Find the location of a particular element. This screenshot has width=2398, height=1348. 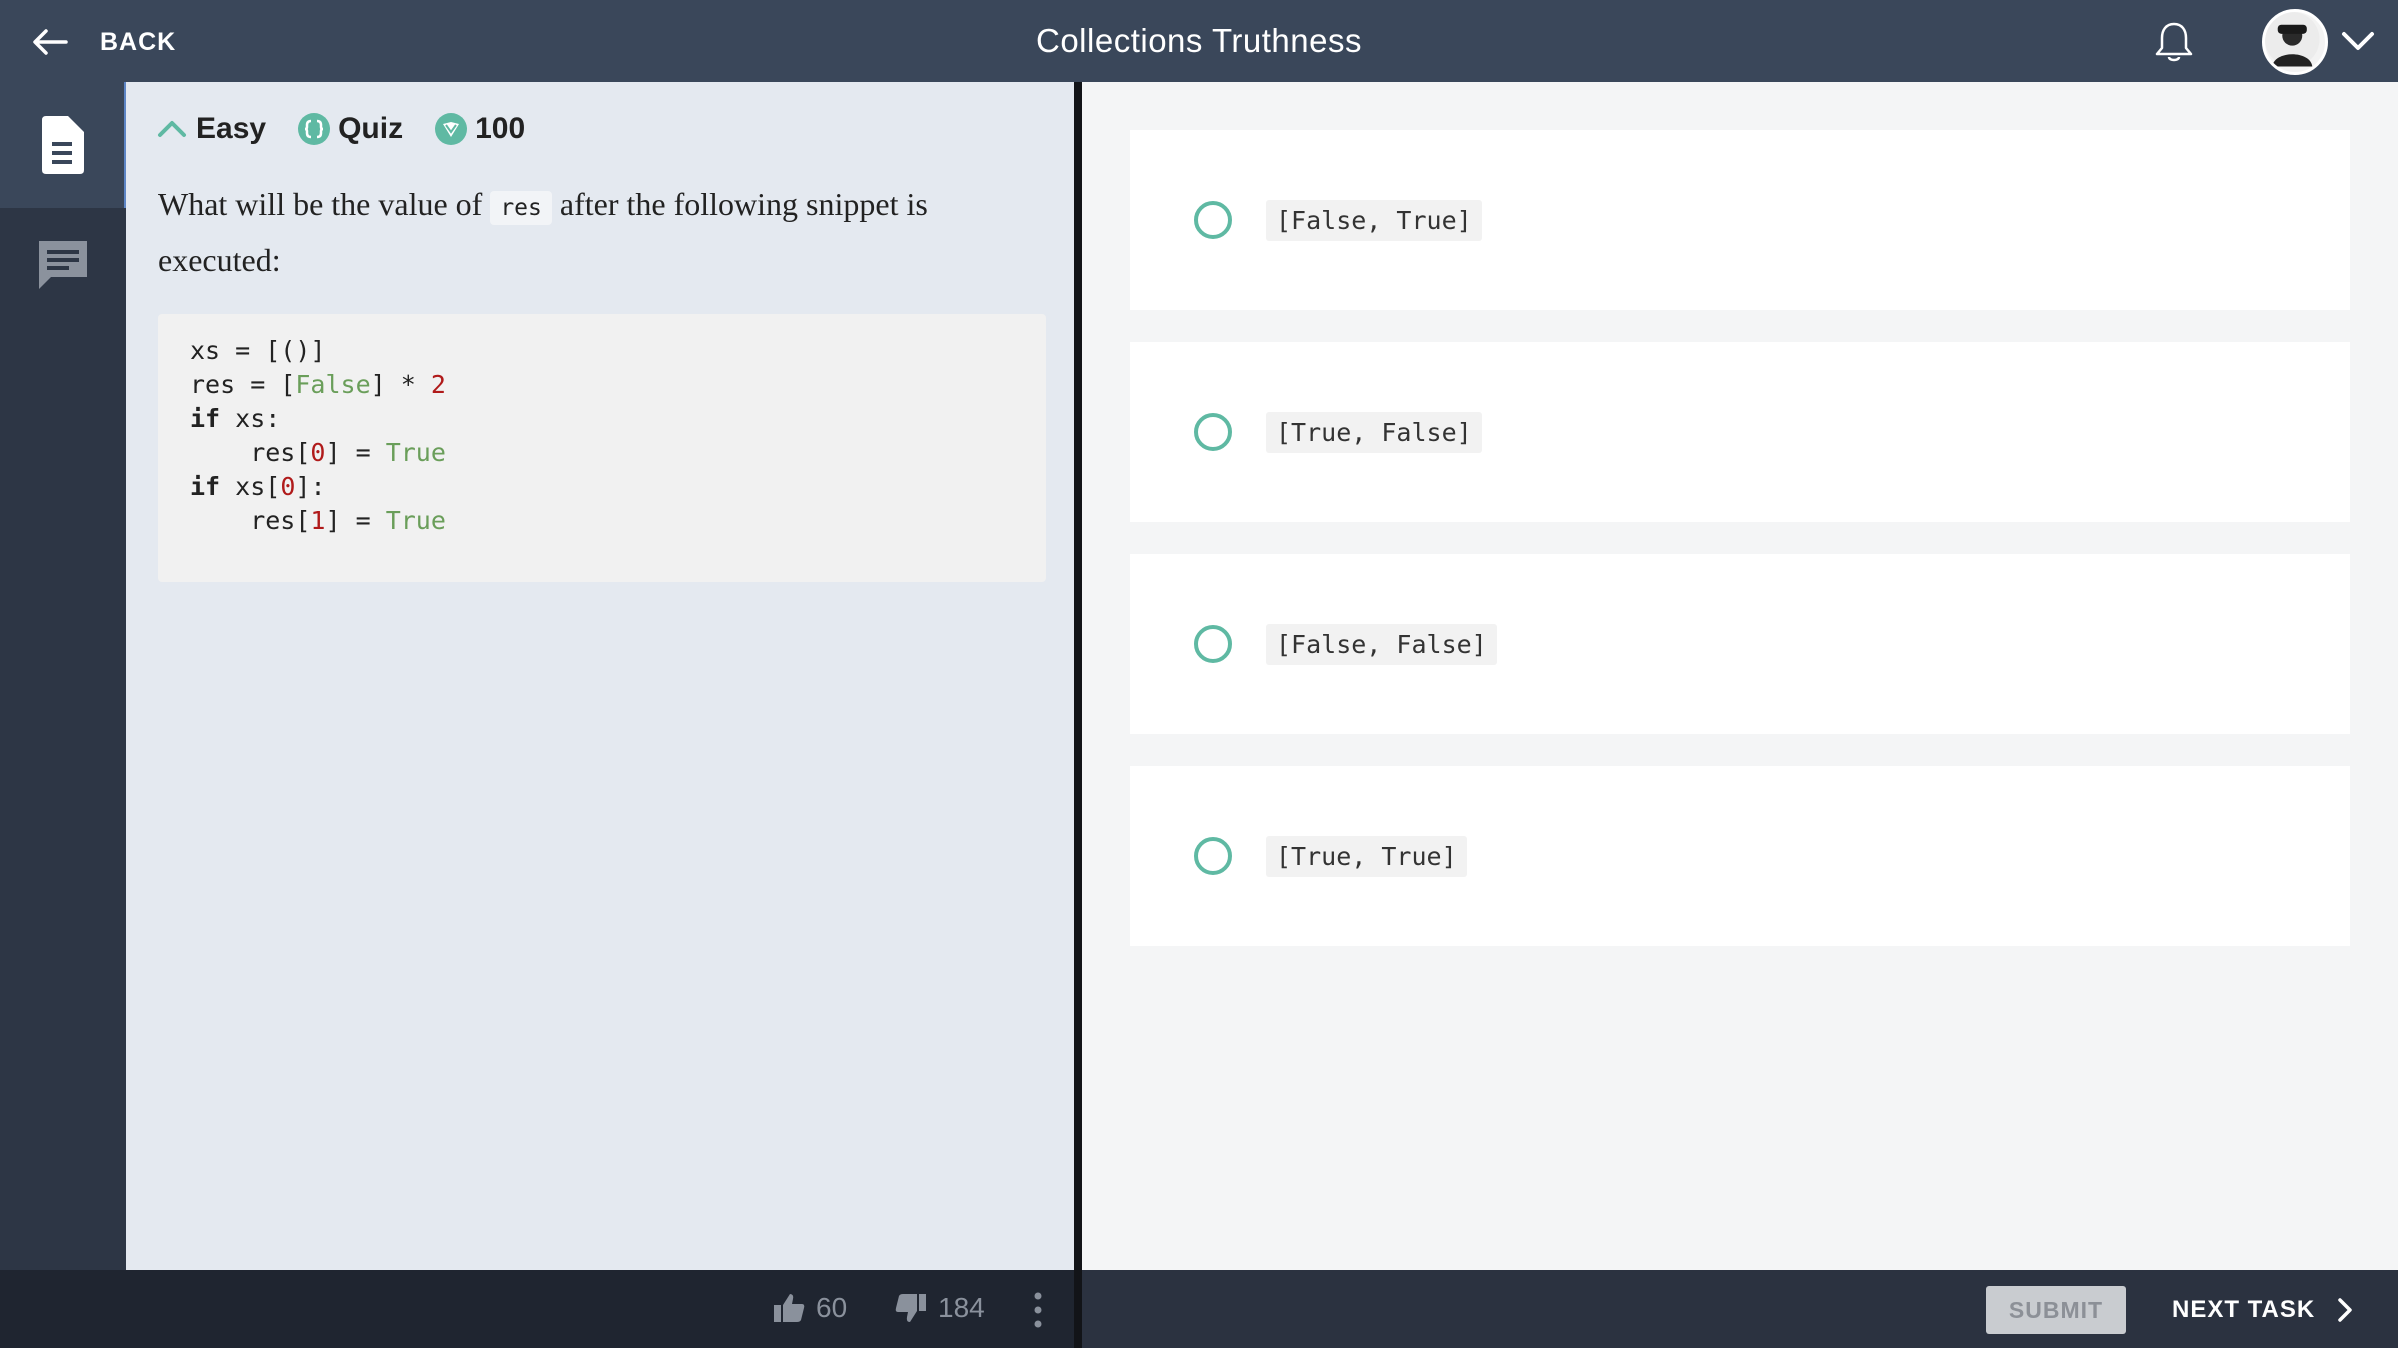

chat-icon is located at coordinates (63, 264).